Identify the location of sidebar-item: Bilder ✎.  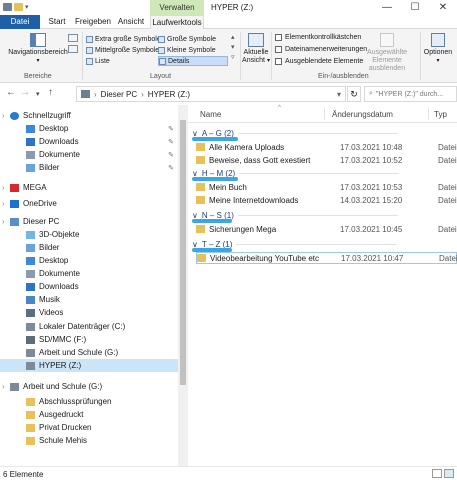
(89, 167).